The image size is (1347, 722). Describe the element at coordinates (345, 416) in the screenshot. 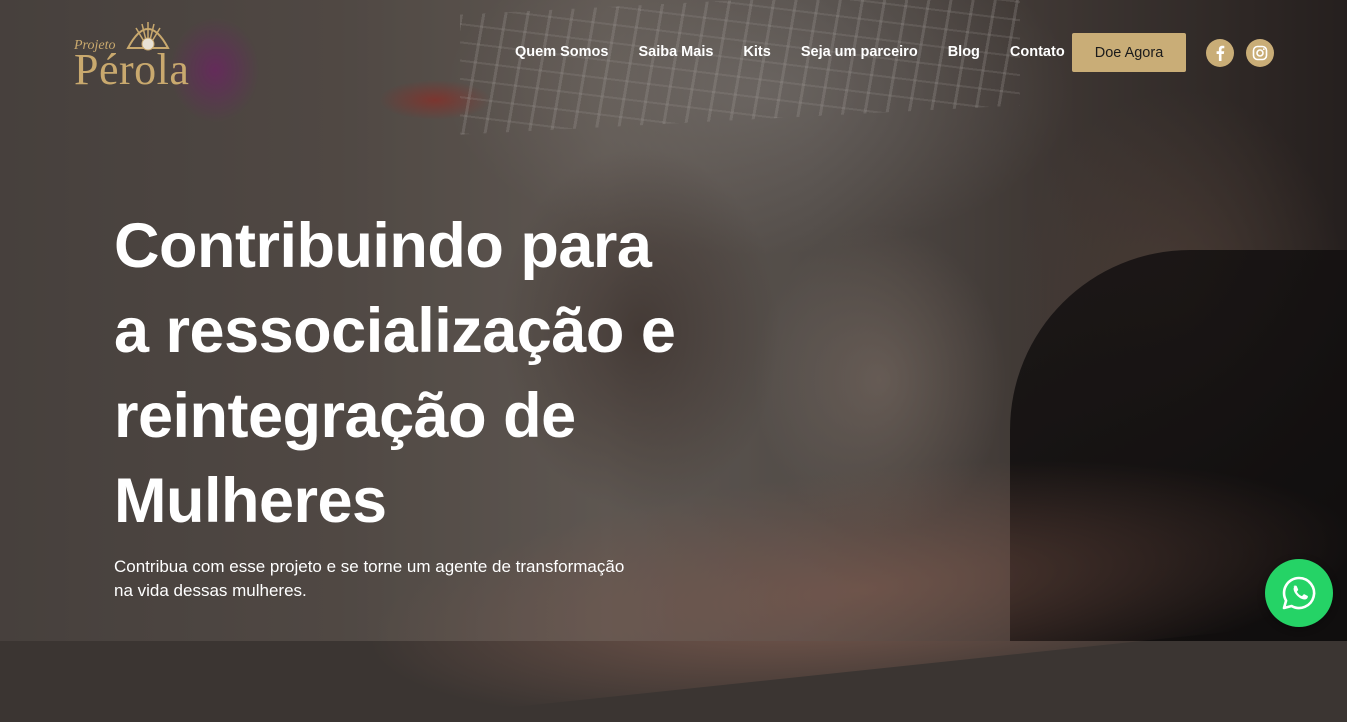

I see `hero-title-line: reintegração de` at that location.